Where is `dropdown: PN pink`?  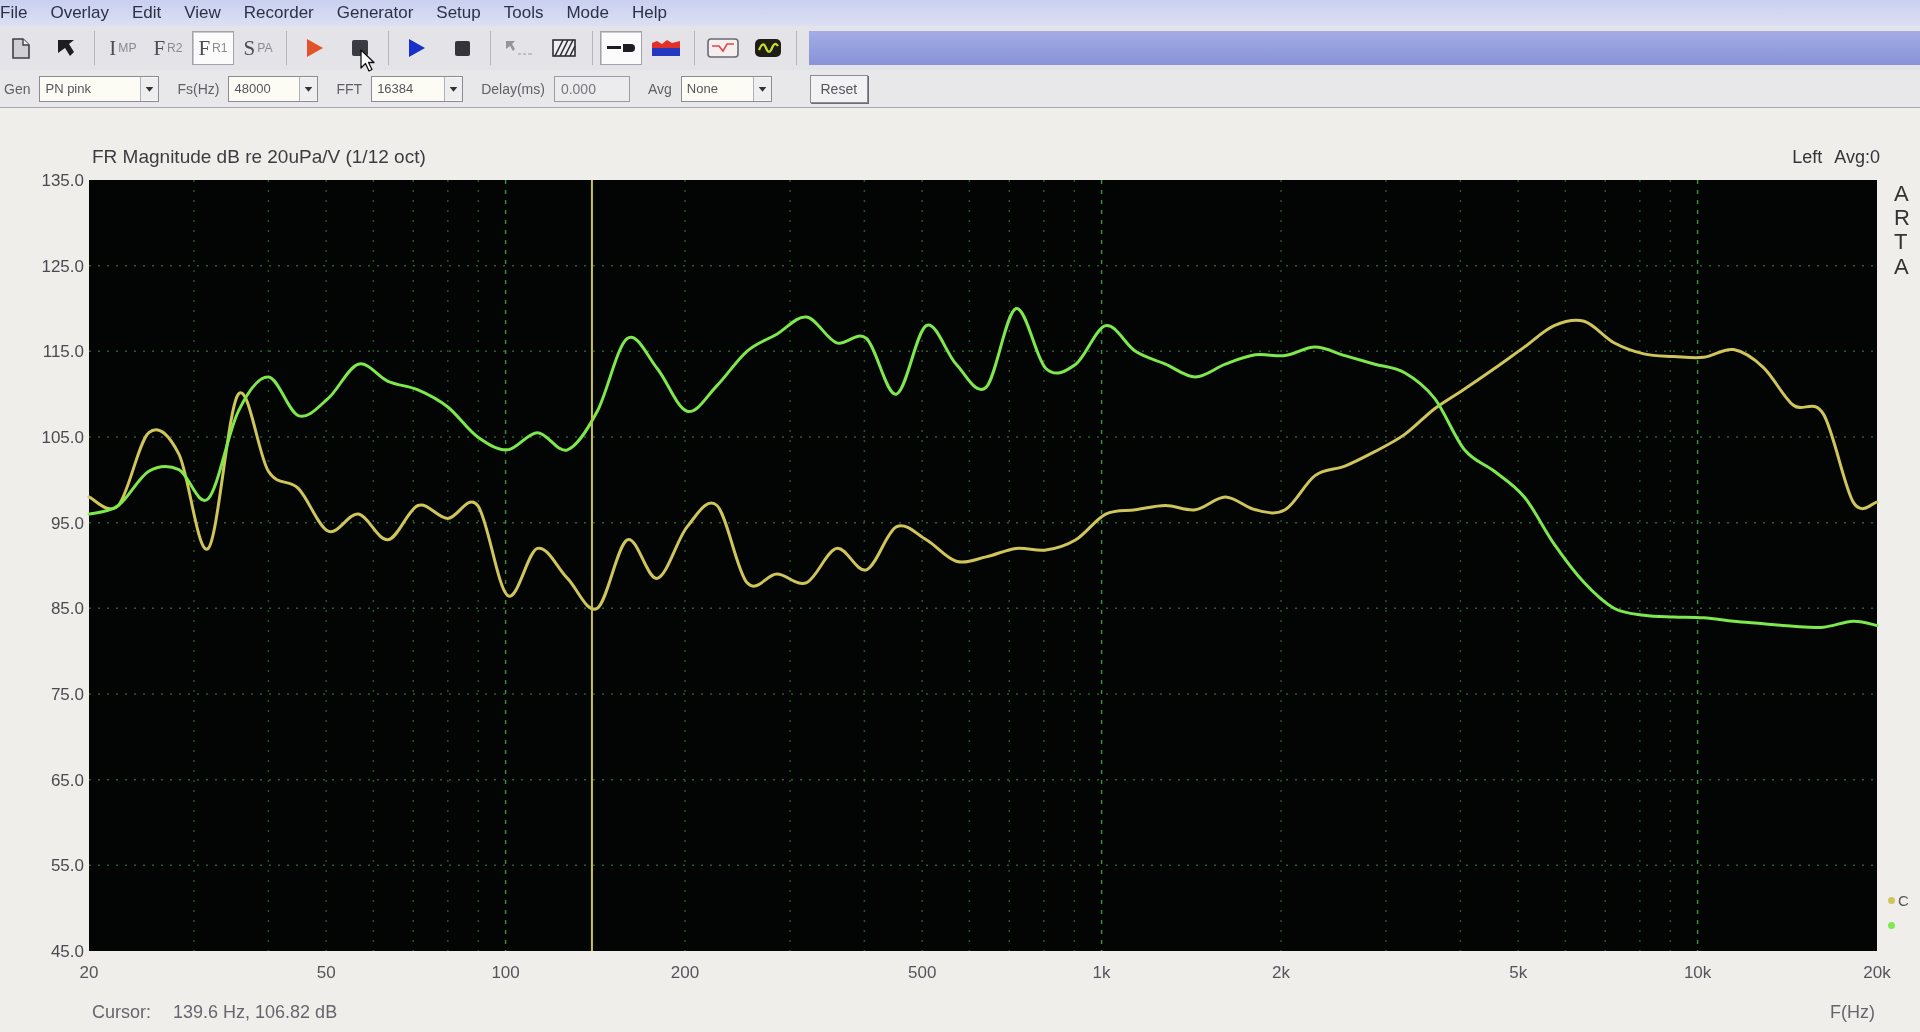
dropdown: PN pink is located at coordinates (99, 88).